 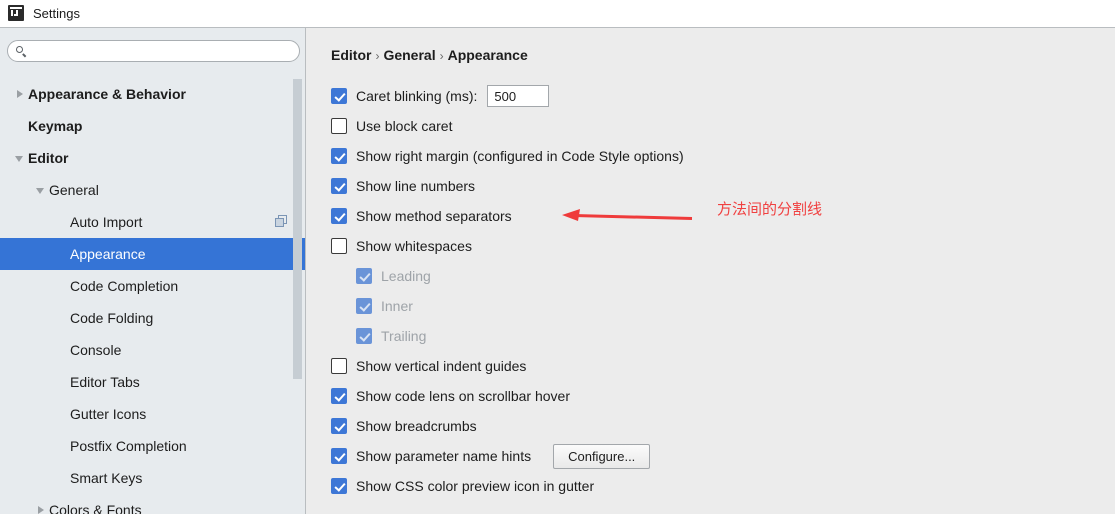 What do you see at coordinates (56, 13) in the screenshot?
I see `window-title: Settings` at bounding box center [56, 13].